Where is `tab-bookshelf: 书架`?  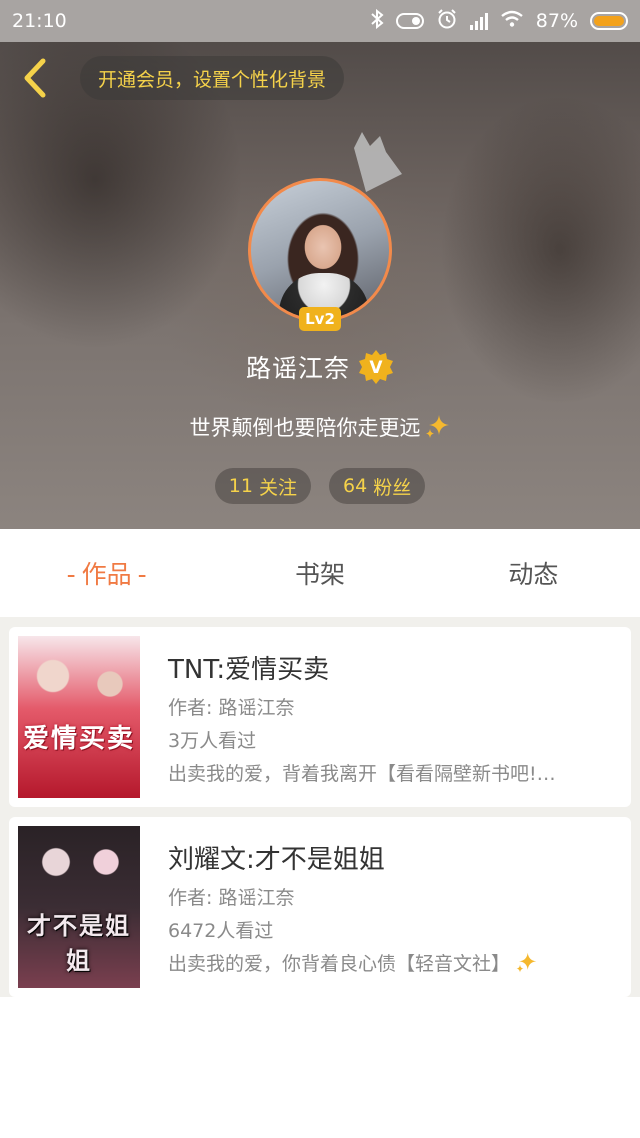 tab-bookshelf: 书架 is located at coordinates (319, 573).